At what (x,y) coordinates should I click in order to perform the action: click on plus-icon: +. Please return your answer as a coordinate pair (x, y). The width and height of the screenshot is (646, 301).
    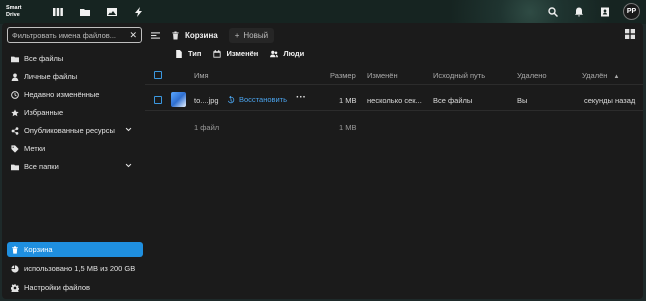
    Looking at the image, I should click on (237, 35).